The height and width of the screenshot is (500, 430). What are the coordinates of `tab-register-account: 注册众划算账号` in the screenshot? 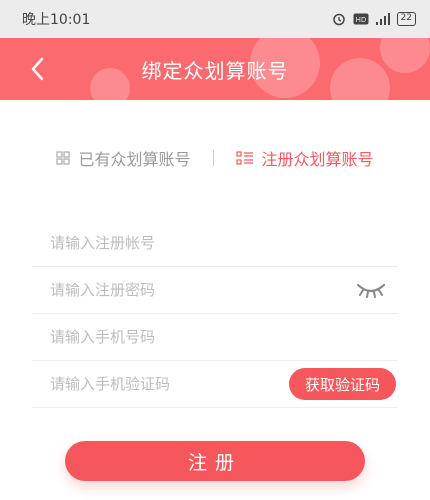 It's located at (304, 158).